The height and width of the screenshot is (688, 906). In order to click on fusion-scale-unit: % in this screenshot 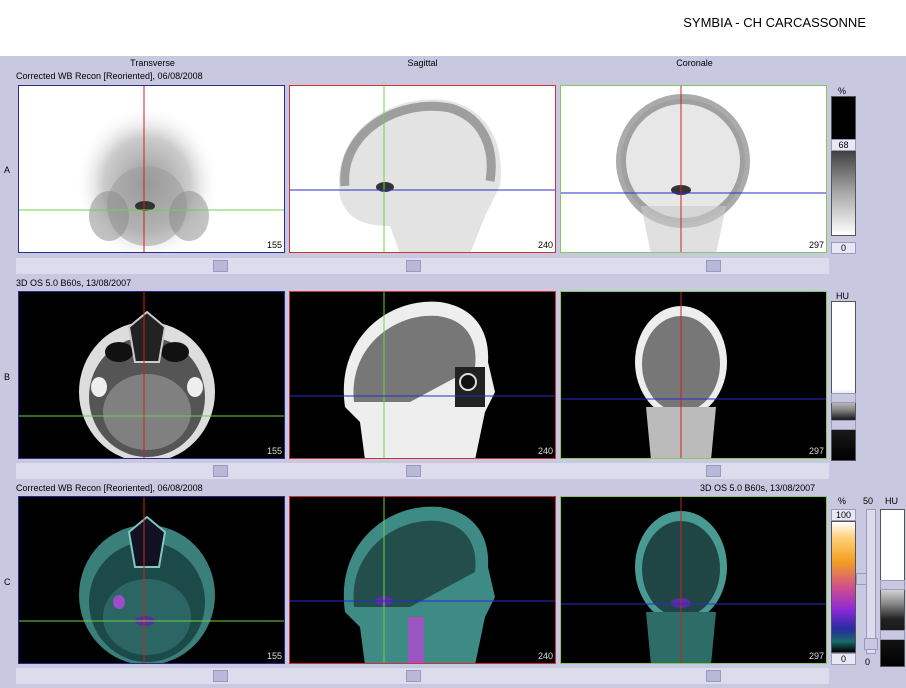, I will do `click(842, 501)`.